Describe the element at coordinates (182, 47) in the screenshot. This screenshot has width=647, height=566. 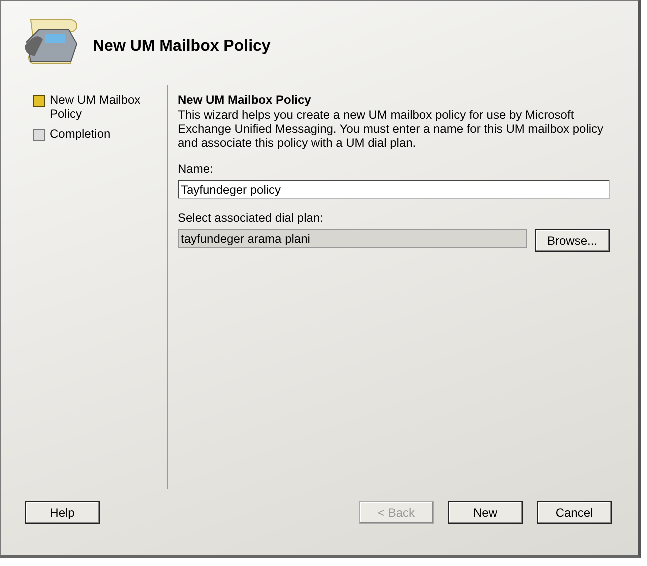
I see `window-title: New UM Mailbox Policy` at that location.